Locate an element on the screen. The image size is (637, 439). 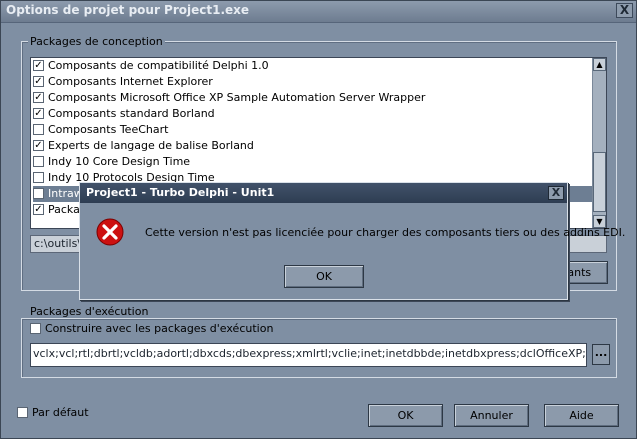
error-dialog-close-button: X is located at coordinates (556, 193).